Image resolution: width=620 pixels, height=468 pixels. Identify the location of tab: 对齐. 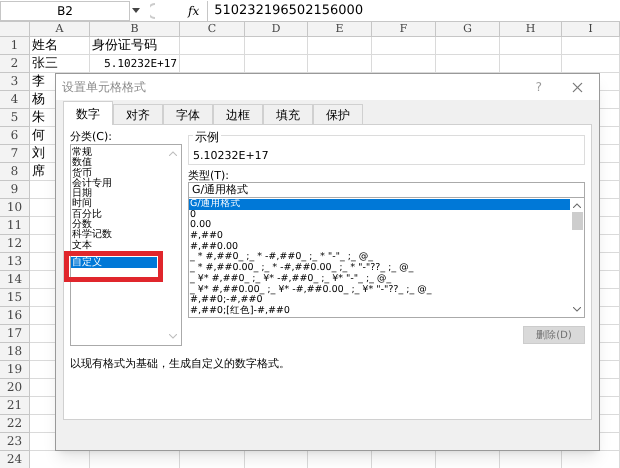
(138, 114).